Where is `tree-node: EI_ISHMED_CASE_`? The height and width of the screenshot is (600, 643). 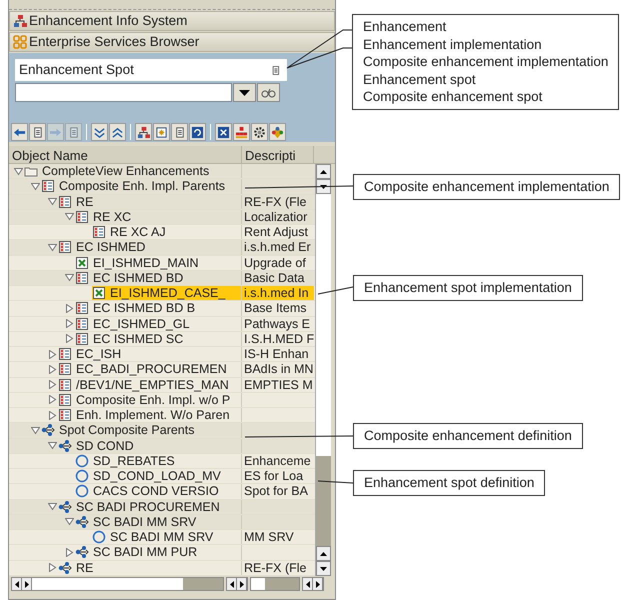
tree-node: EI_ISHMED_CASE_ is located at coordinates (166, 293).